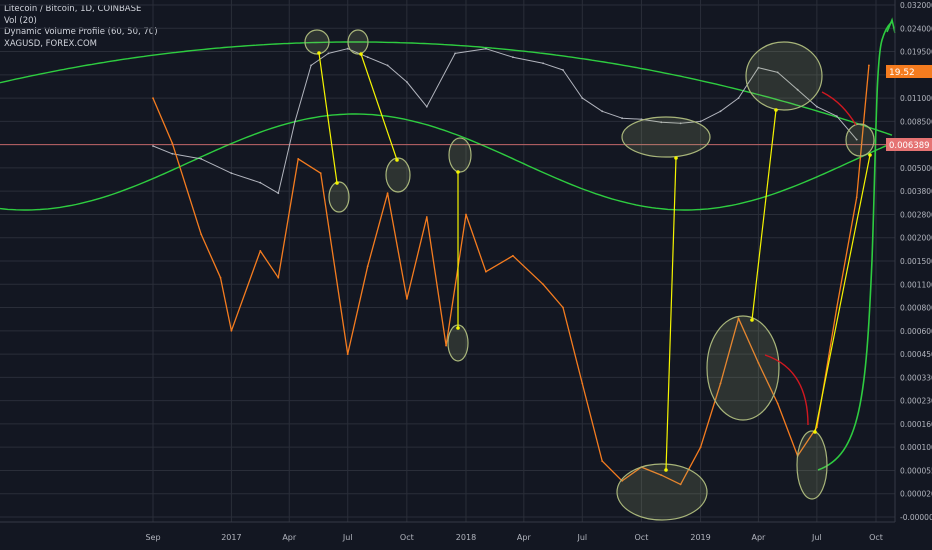  Describe the element at coordinates (916, 98) in the screenshot. I see `y-tick-label: 0.011000` at that location.